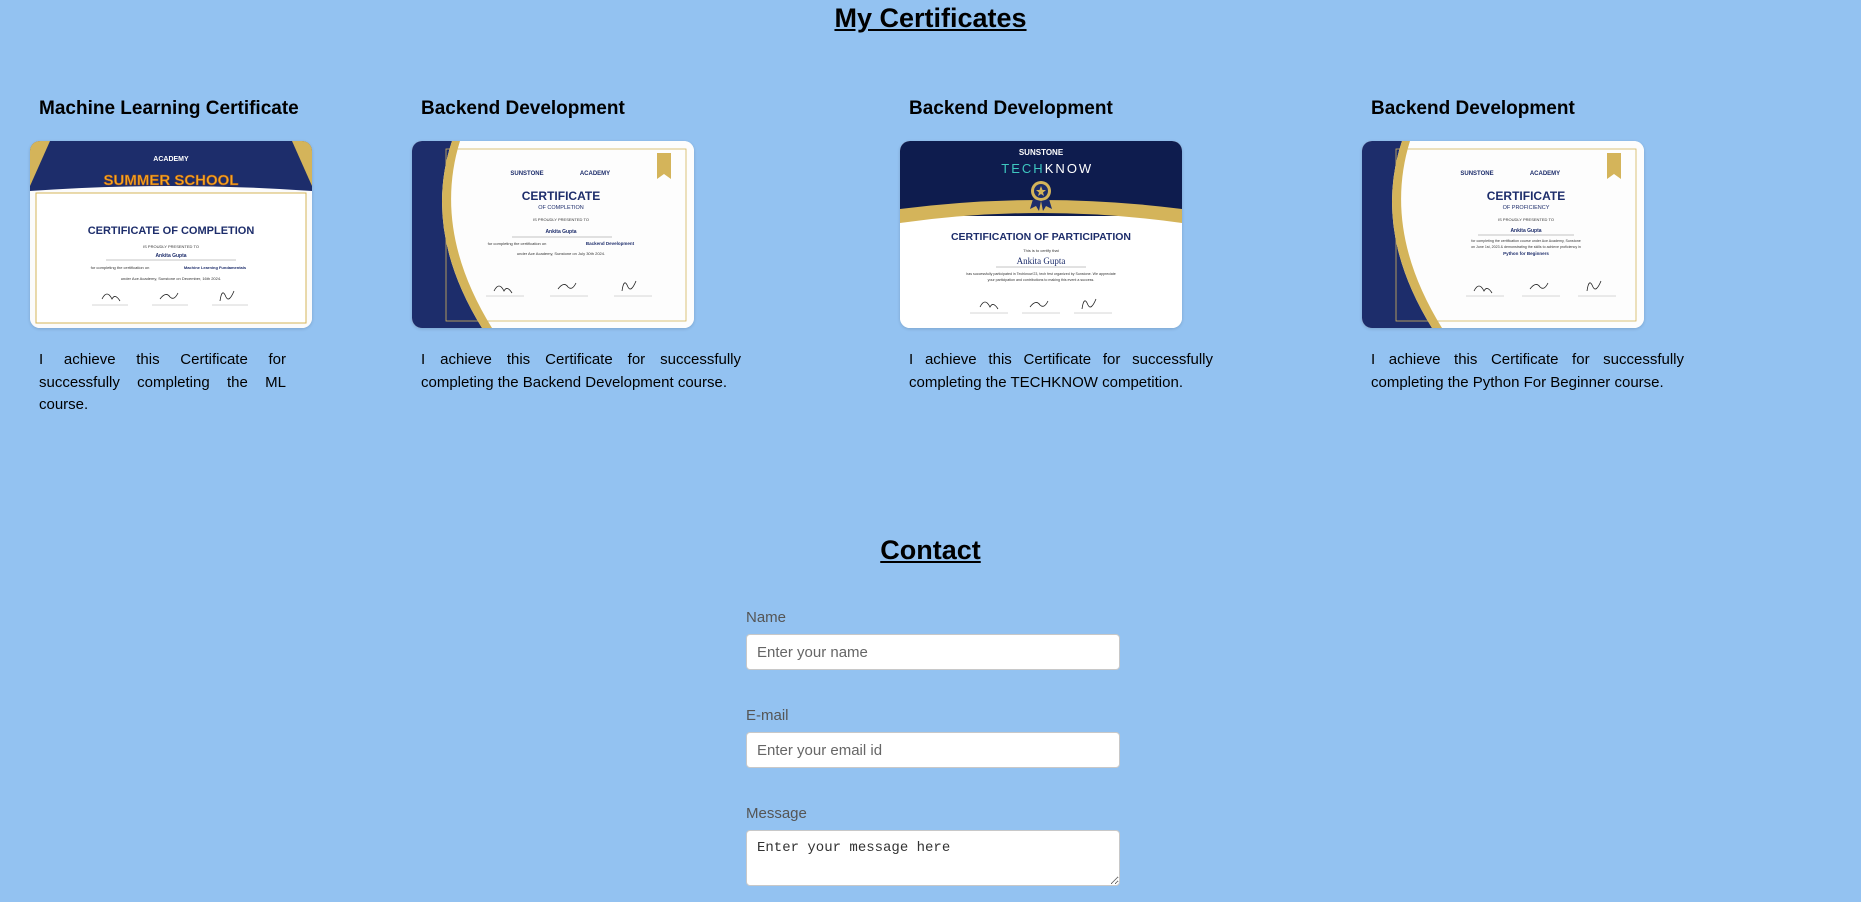 The height and width of the screenshot is (902, 1861). Describe the element at coordinates (1526, 208) in the screenshot. I see `cert4-subheading: OF PROFICIENCY` at that location.